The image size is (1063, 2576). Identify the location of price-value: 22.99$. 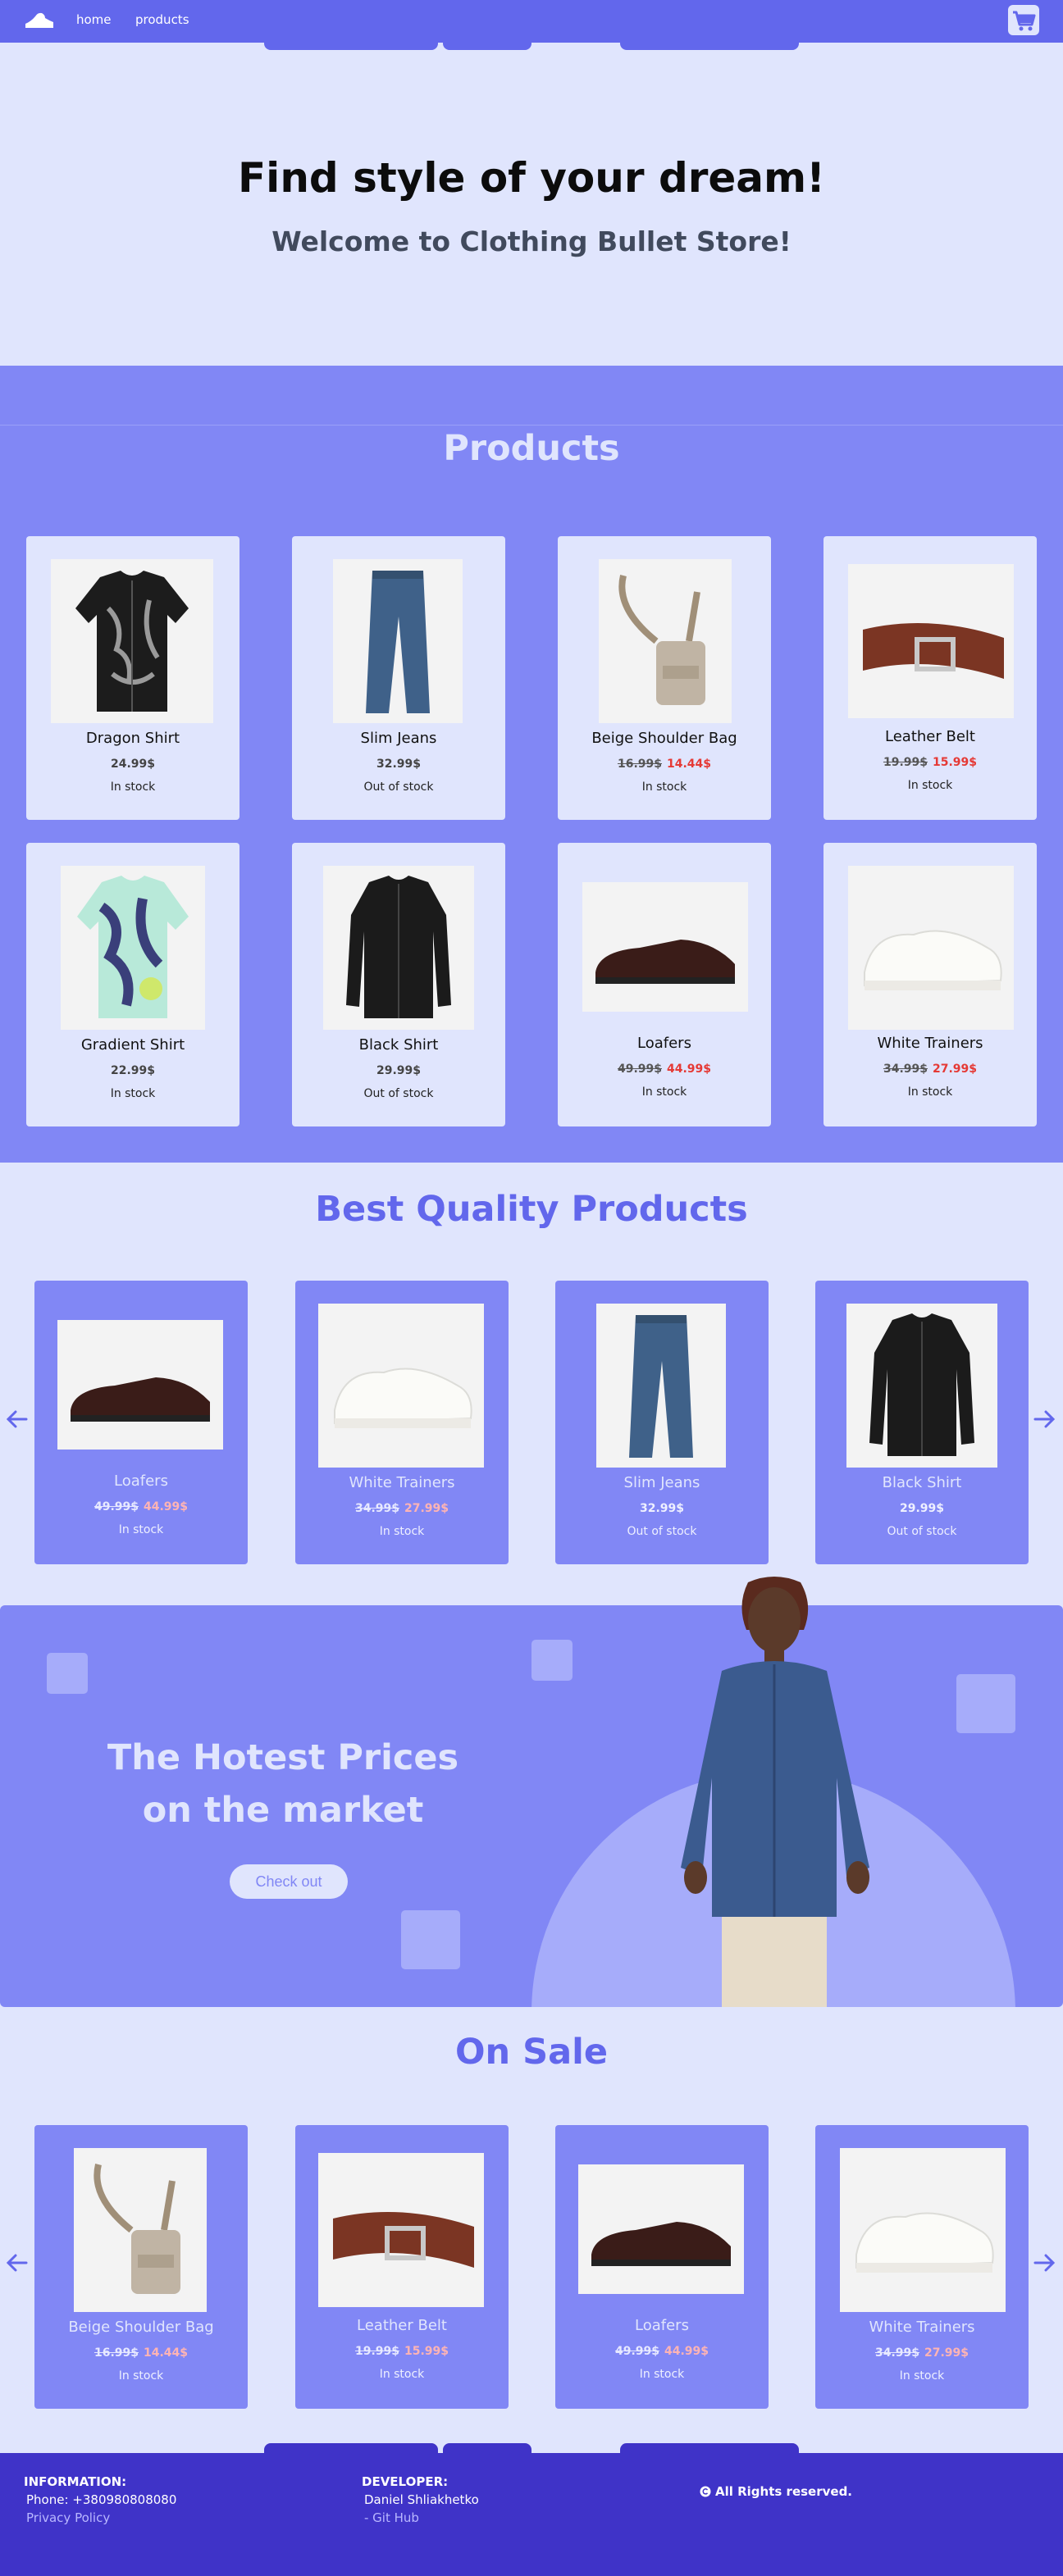
(133, 1070).